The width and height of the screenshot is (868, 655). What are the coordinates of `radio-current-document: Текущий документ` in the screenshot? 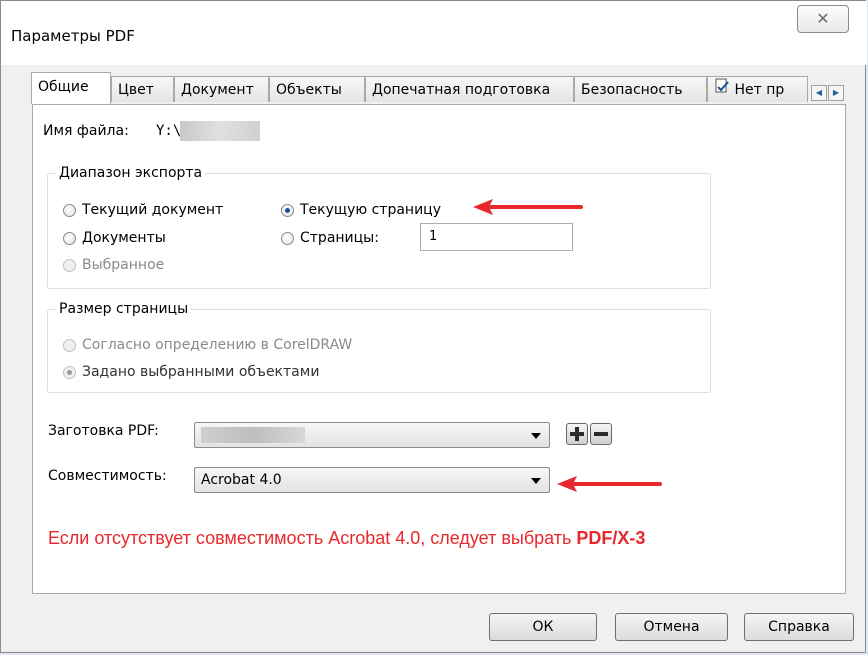 It's located at (143, 210).